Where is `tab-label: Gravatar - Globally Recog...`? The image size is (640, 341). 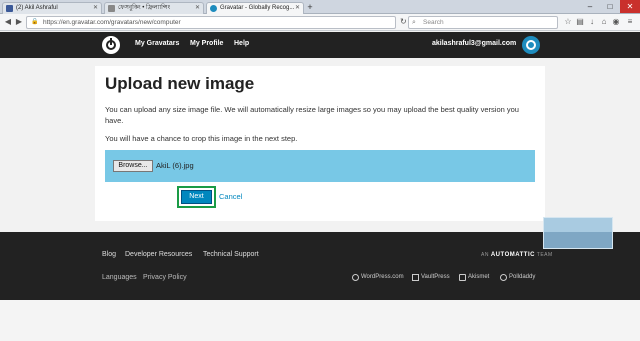 tab-label: Gravatar - Globally Recog... is located at coordinates (257, 8).